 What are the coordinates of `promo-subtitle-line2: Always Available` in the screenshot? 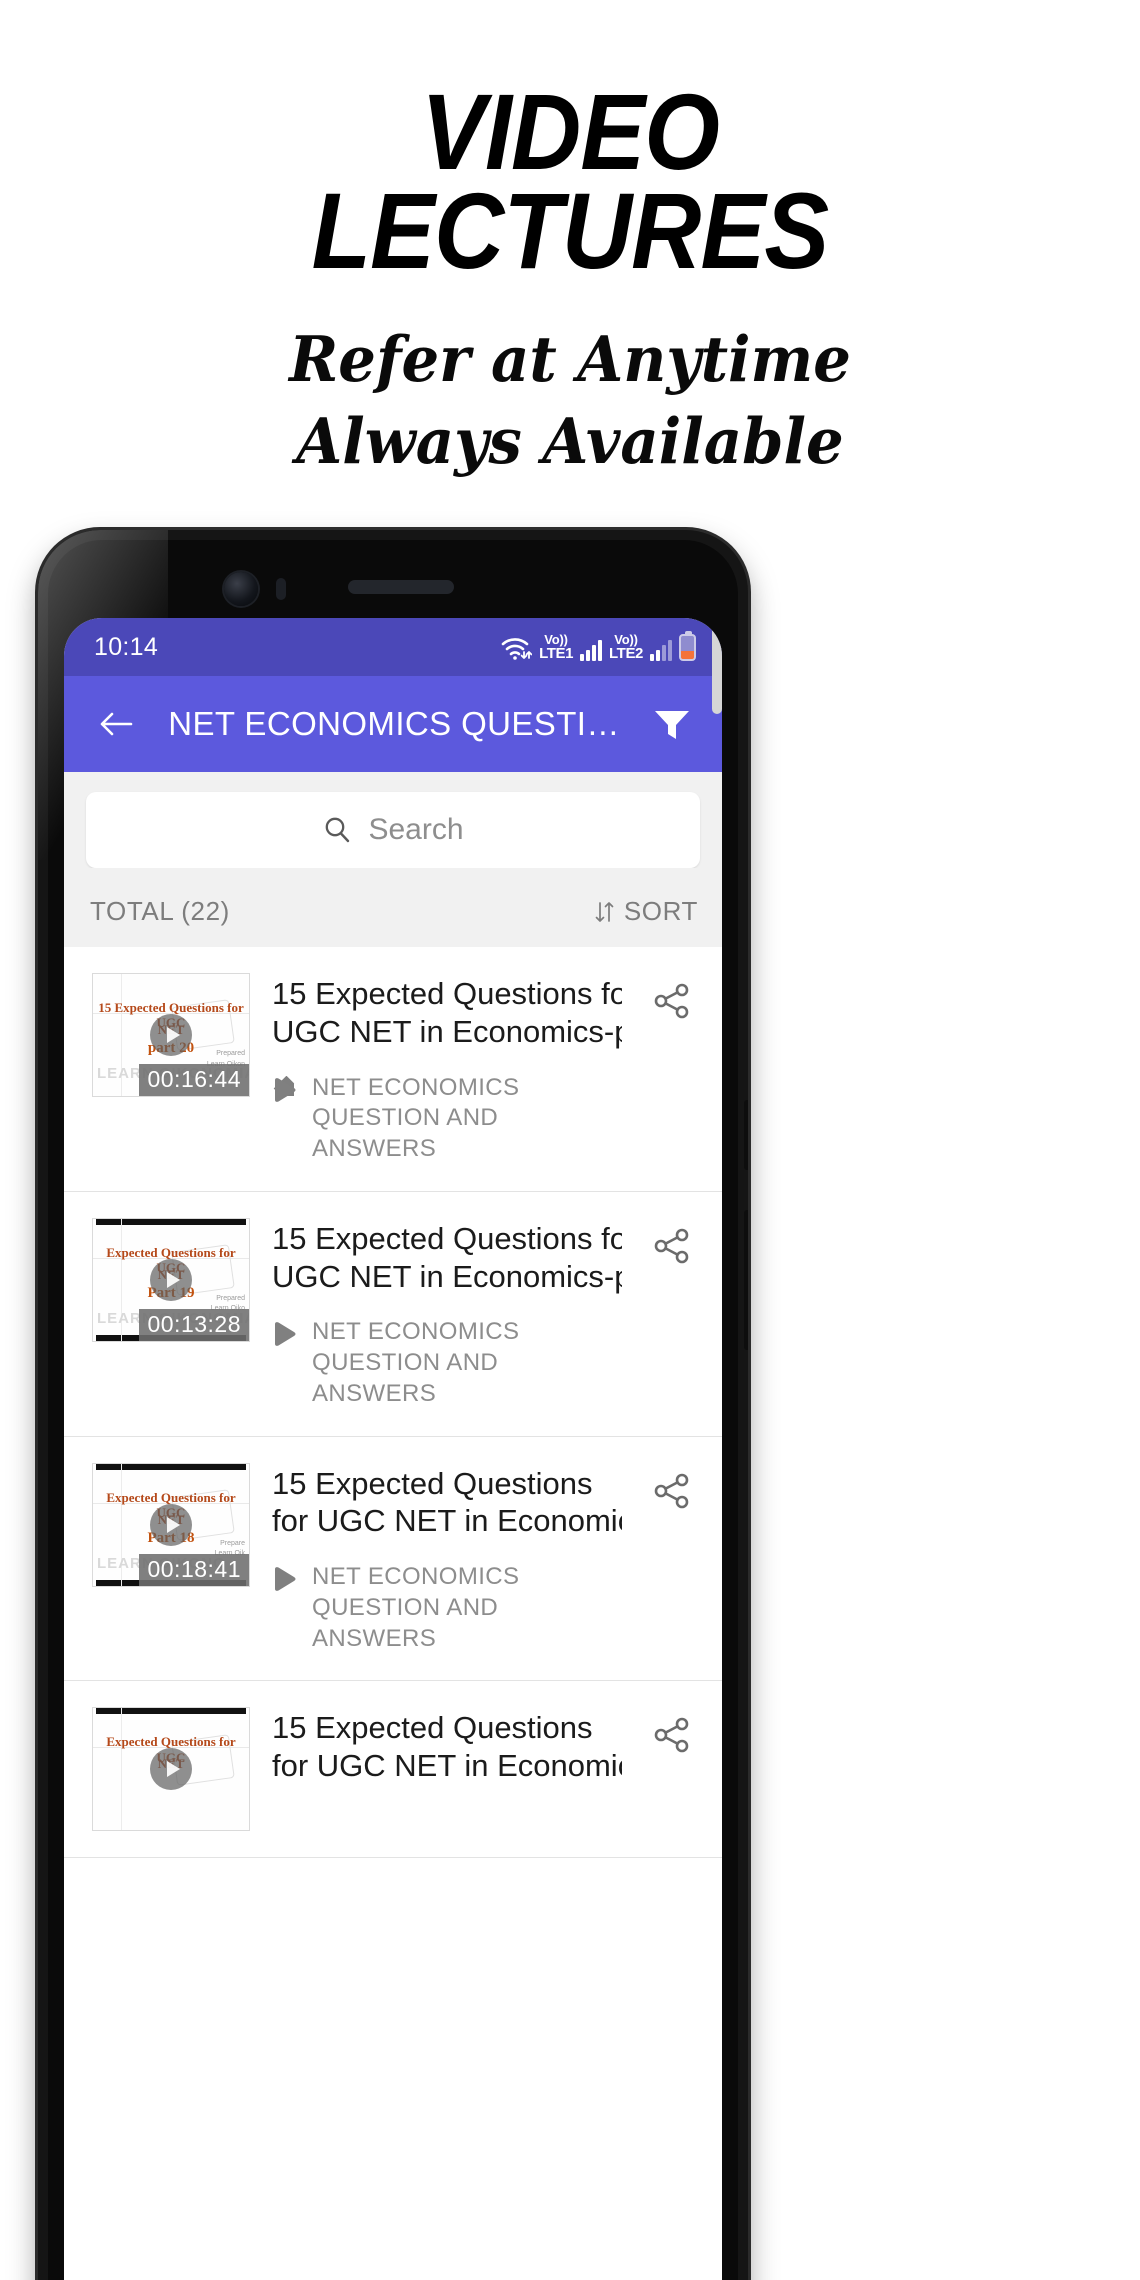 It's located at (570, 440).